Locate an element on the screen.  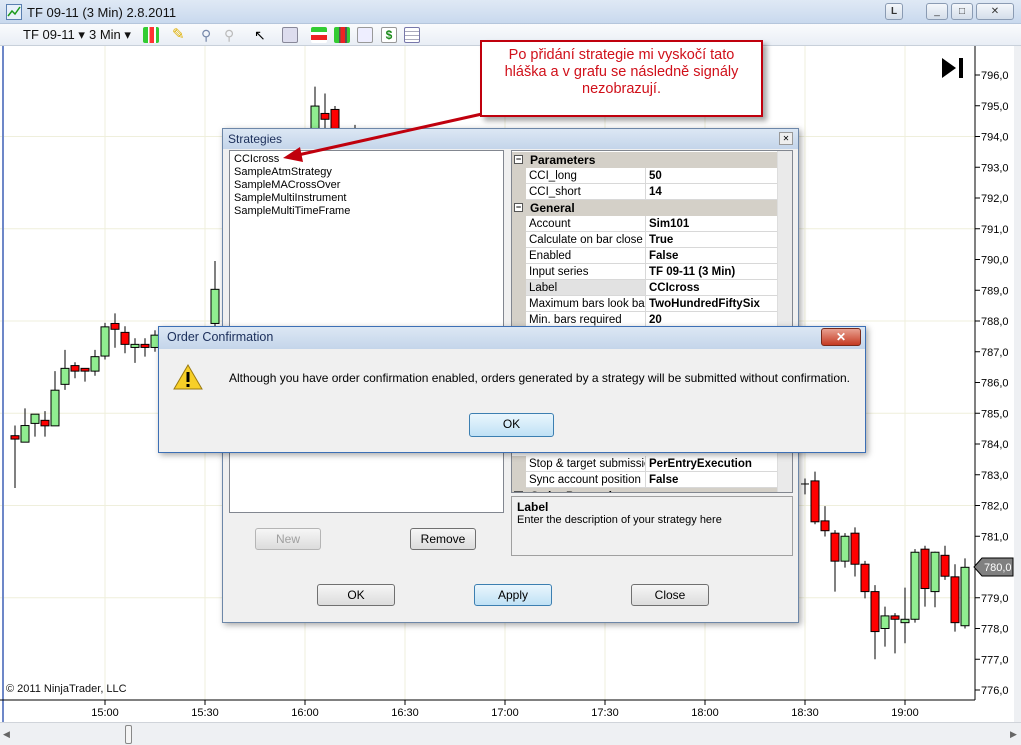
dollar-icon: $ is located at coordinates (389, 35).